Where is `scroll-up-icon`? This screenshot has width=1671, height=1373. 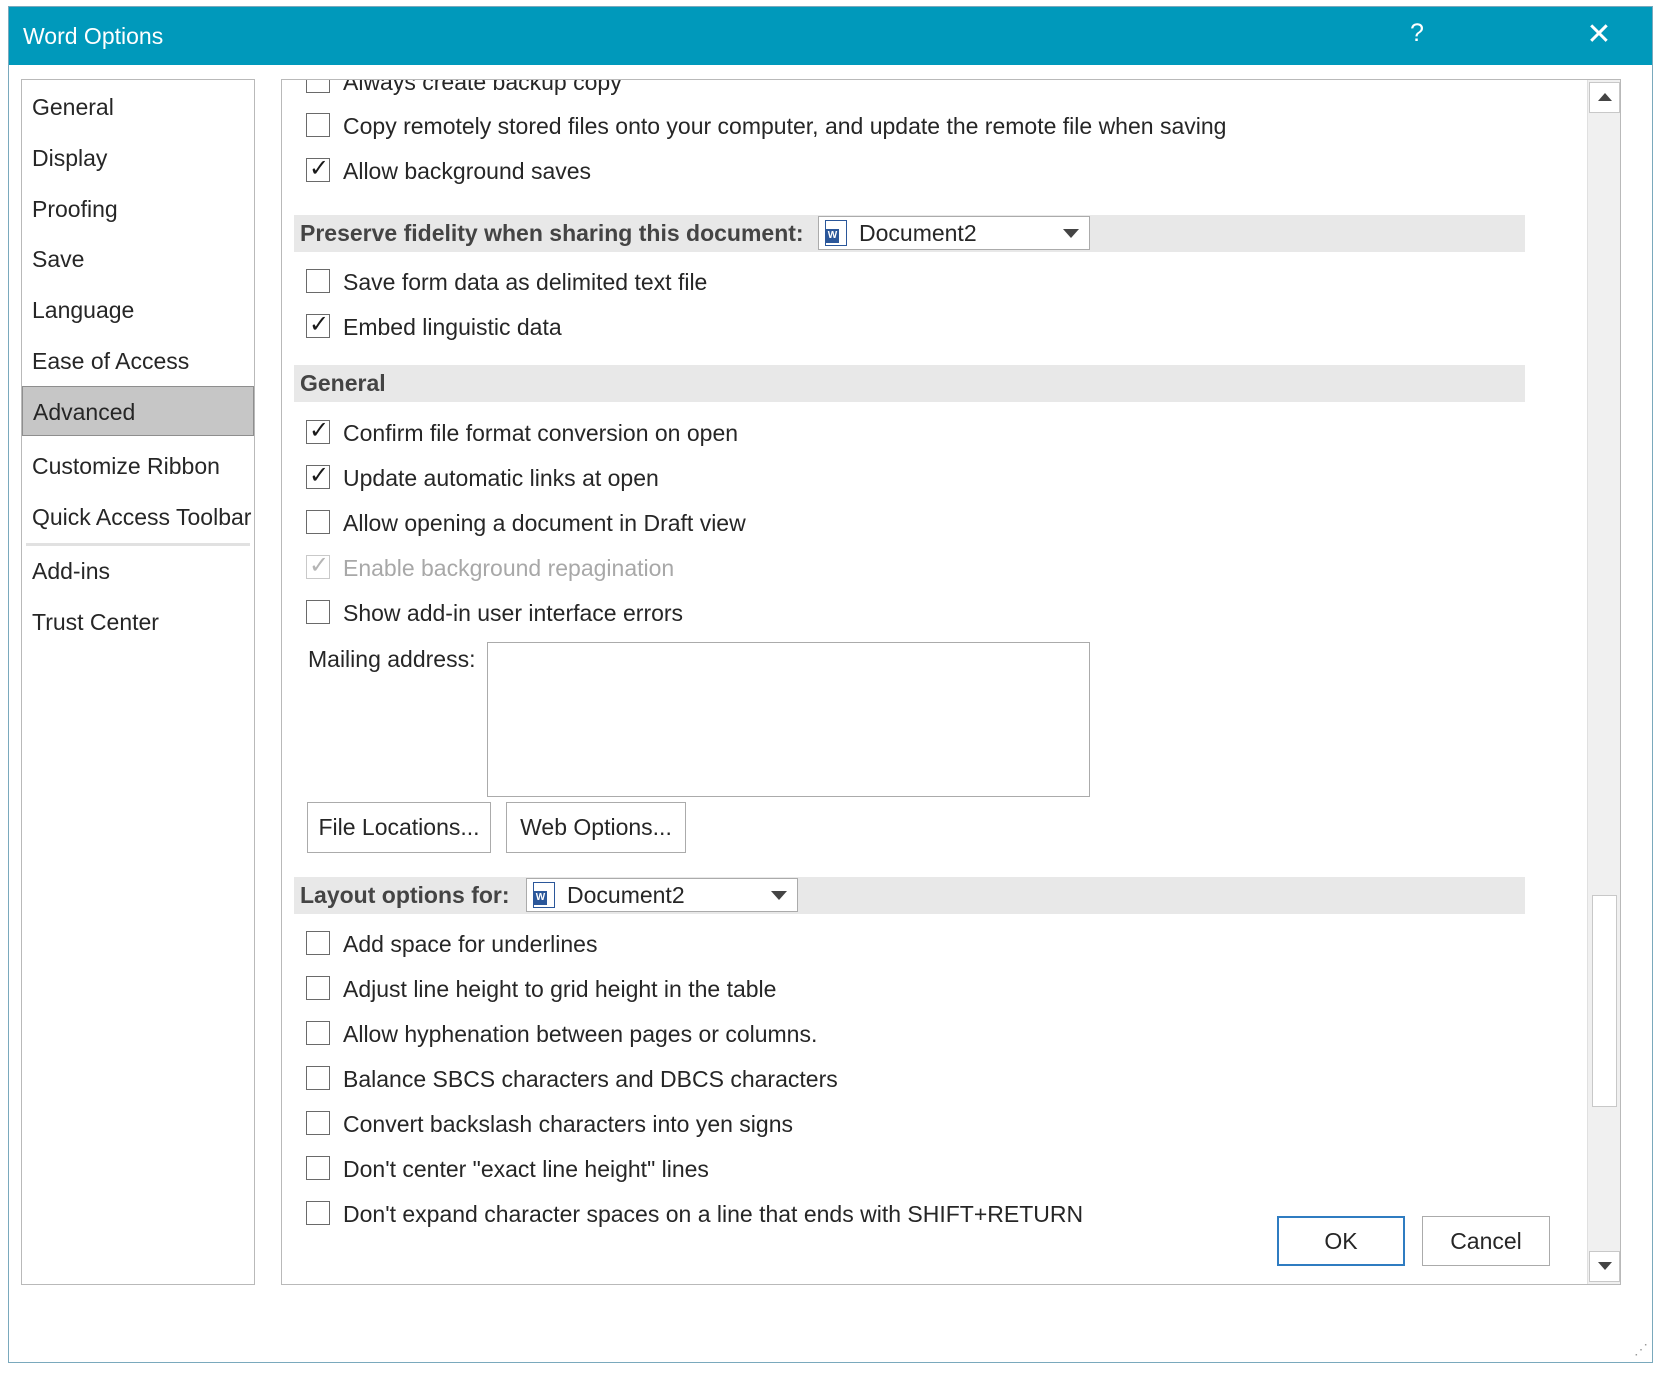
scroll-up-icon is located at coordinates (1604, 97).